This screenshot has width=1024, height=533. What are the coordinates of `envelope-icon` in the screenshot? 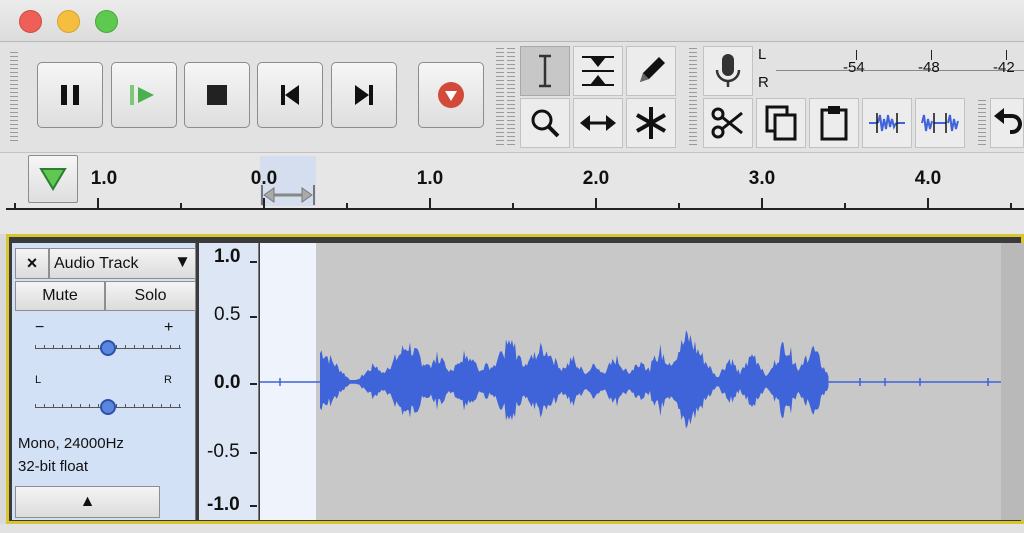 It's located at (598, 71).